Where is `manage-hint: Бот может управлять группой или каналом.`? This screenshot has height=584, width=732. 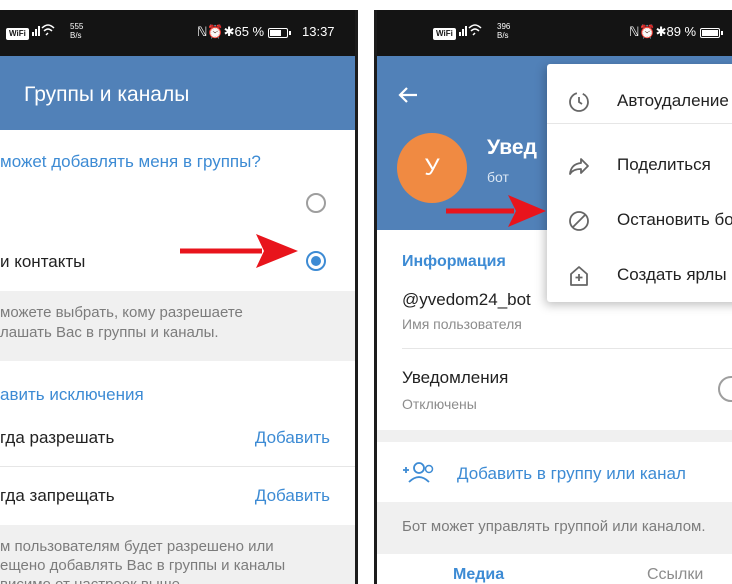 manage-hint: Бот может управлять группой или каналом. is located at coordinates (554, 526).